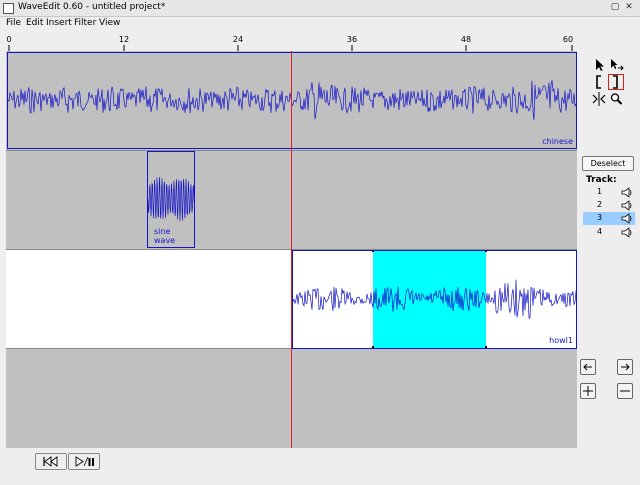 The height and width of the screenshot is (485, 640). I want to click on play-pause-button, so click(84, 461).